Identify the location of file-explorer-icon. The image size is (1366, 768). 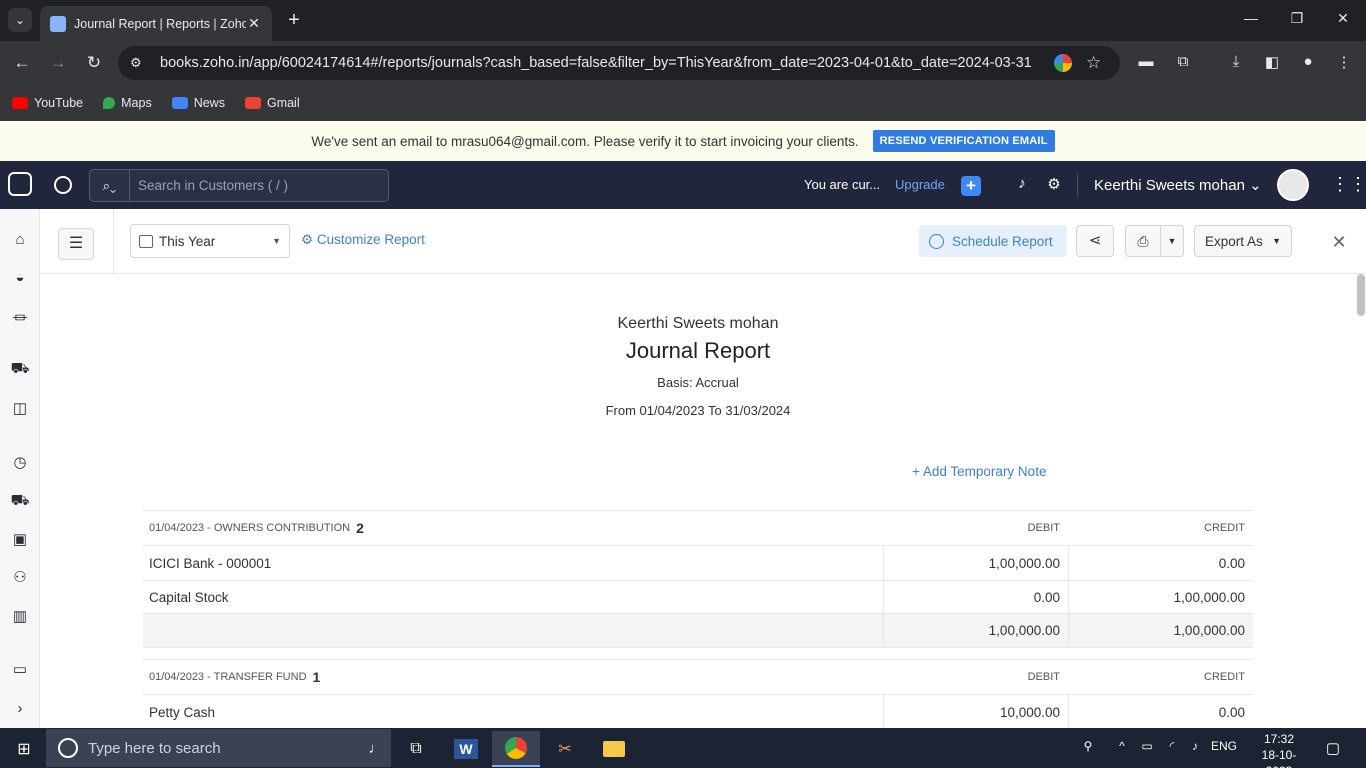
(614, 749).